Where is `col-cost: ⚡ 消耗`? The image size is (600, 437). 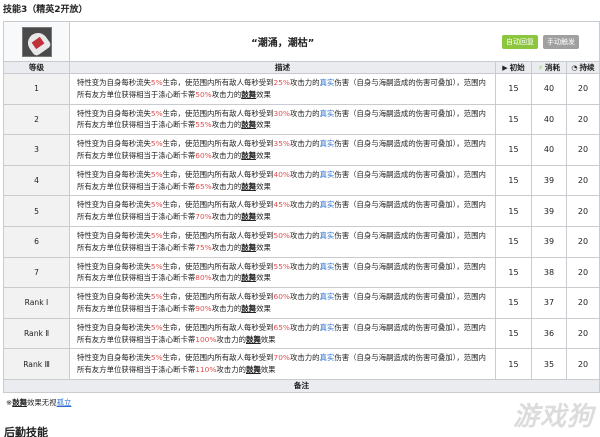
col-cost: ⚡ 消耗 is located at coordinates (549, 67).